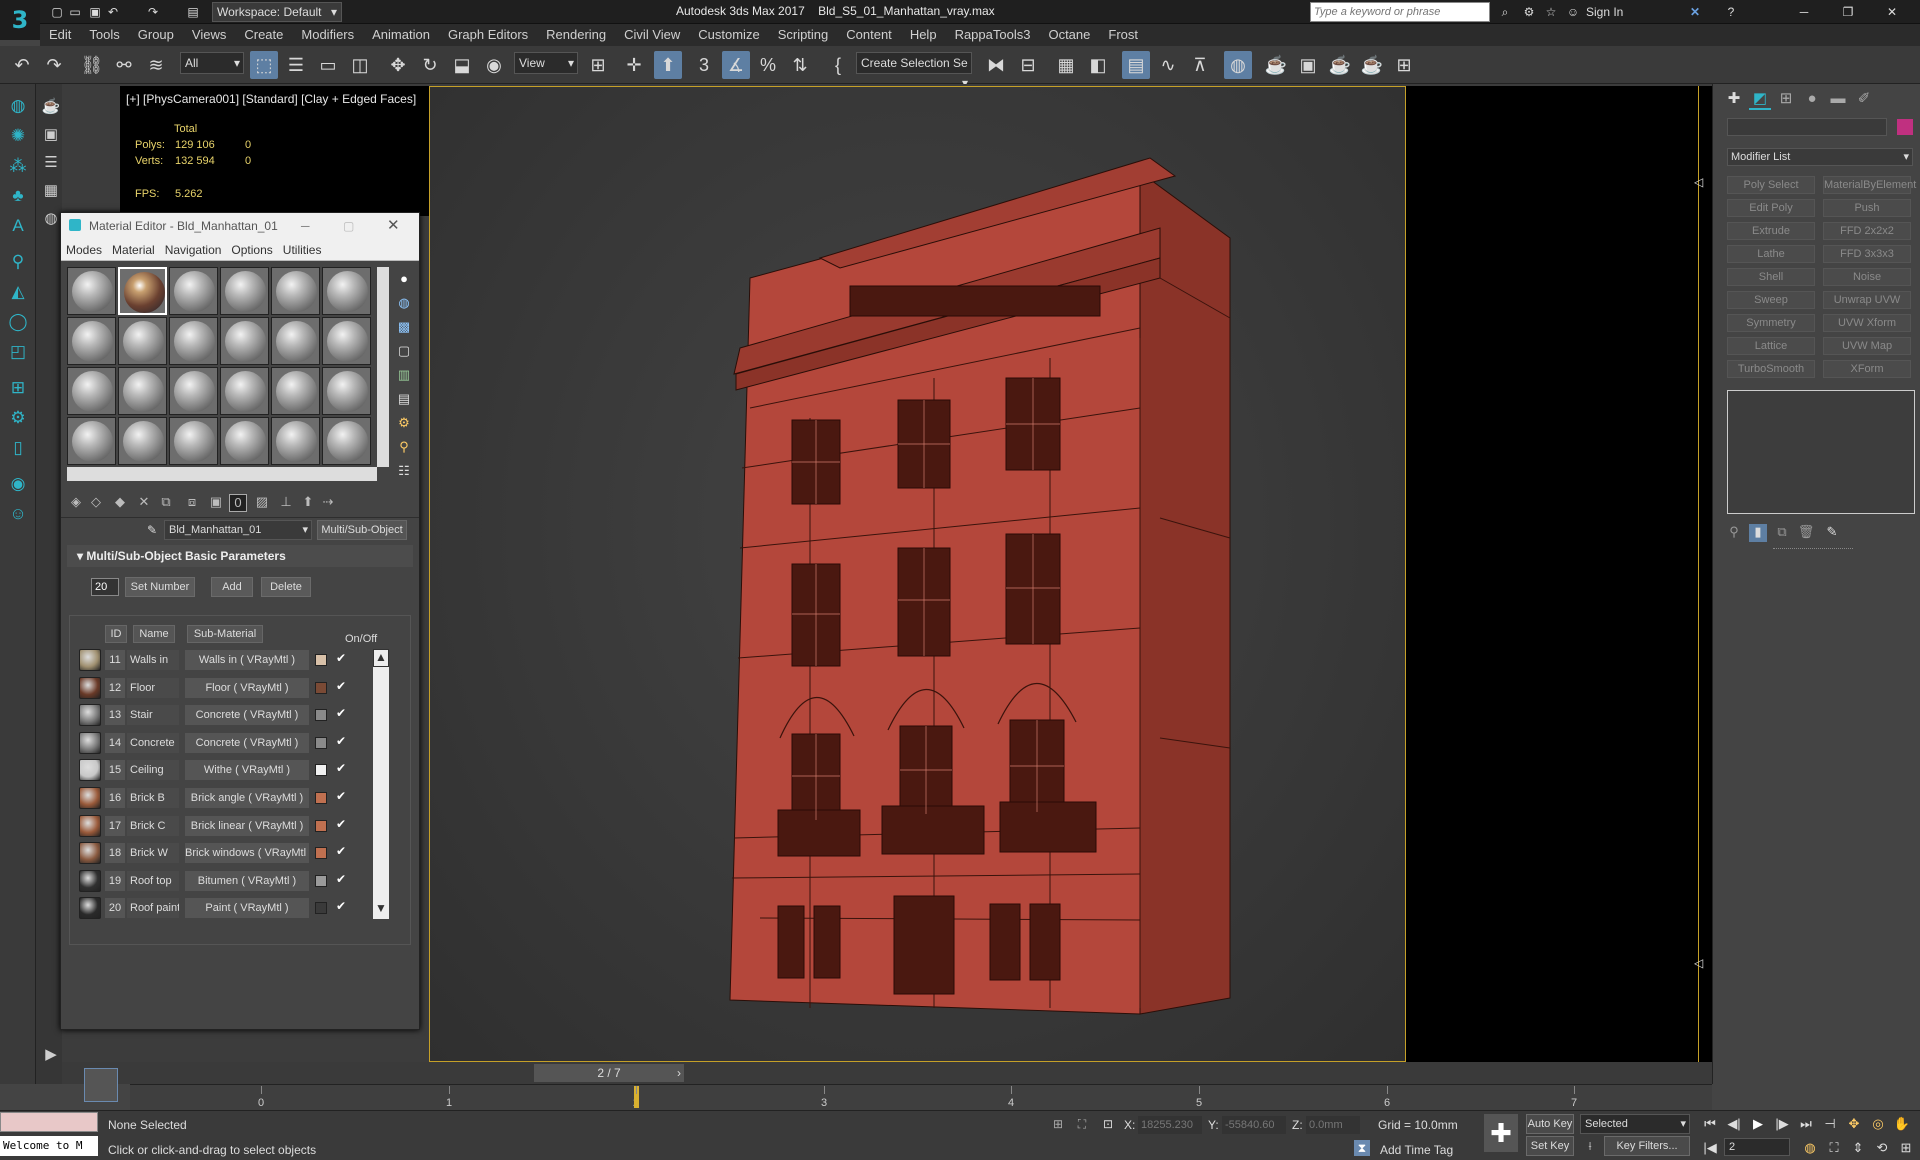  What do you see at coordinates (160, 587) in the screenshot?
I see `set-number-button: Set Number` at bounding box center [160, 587].